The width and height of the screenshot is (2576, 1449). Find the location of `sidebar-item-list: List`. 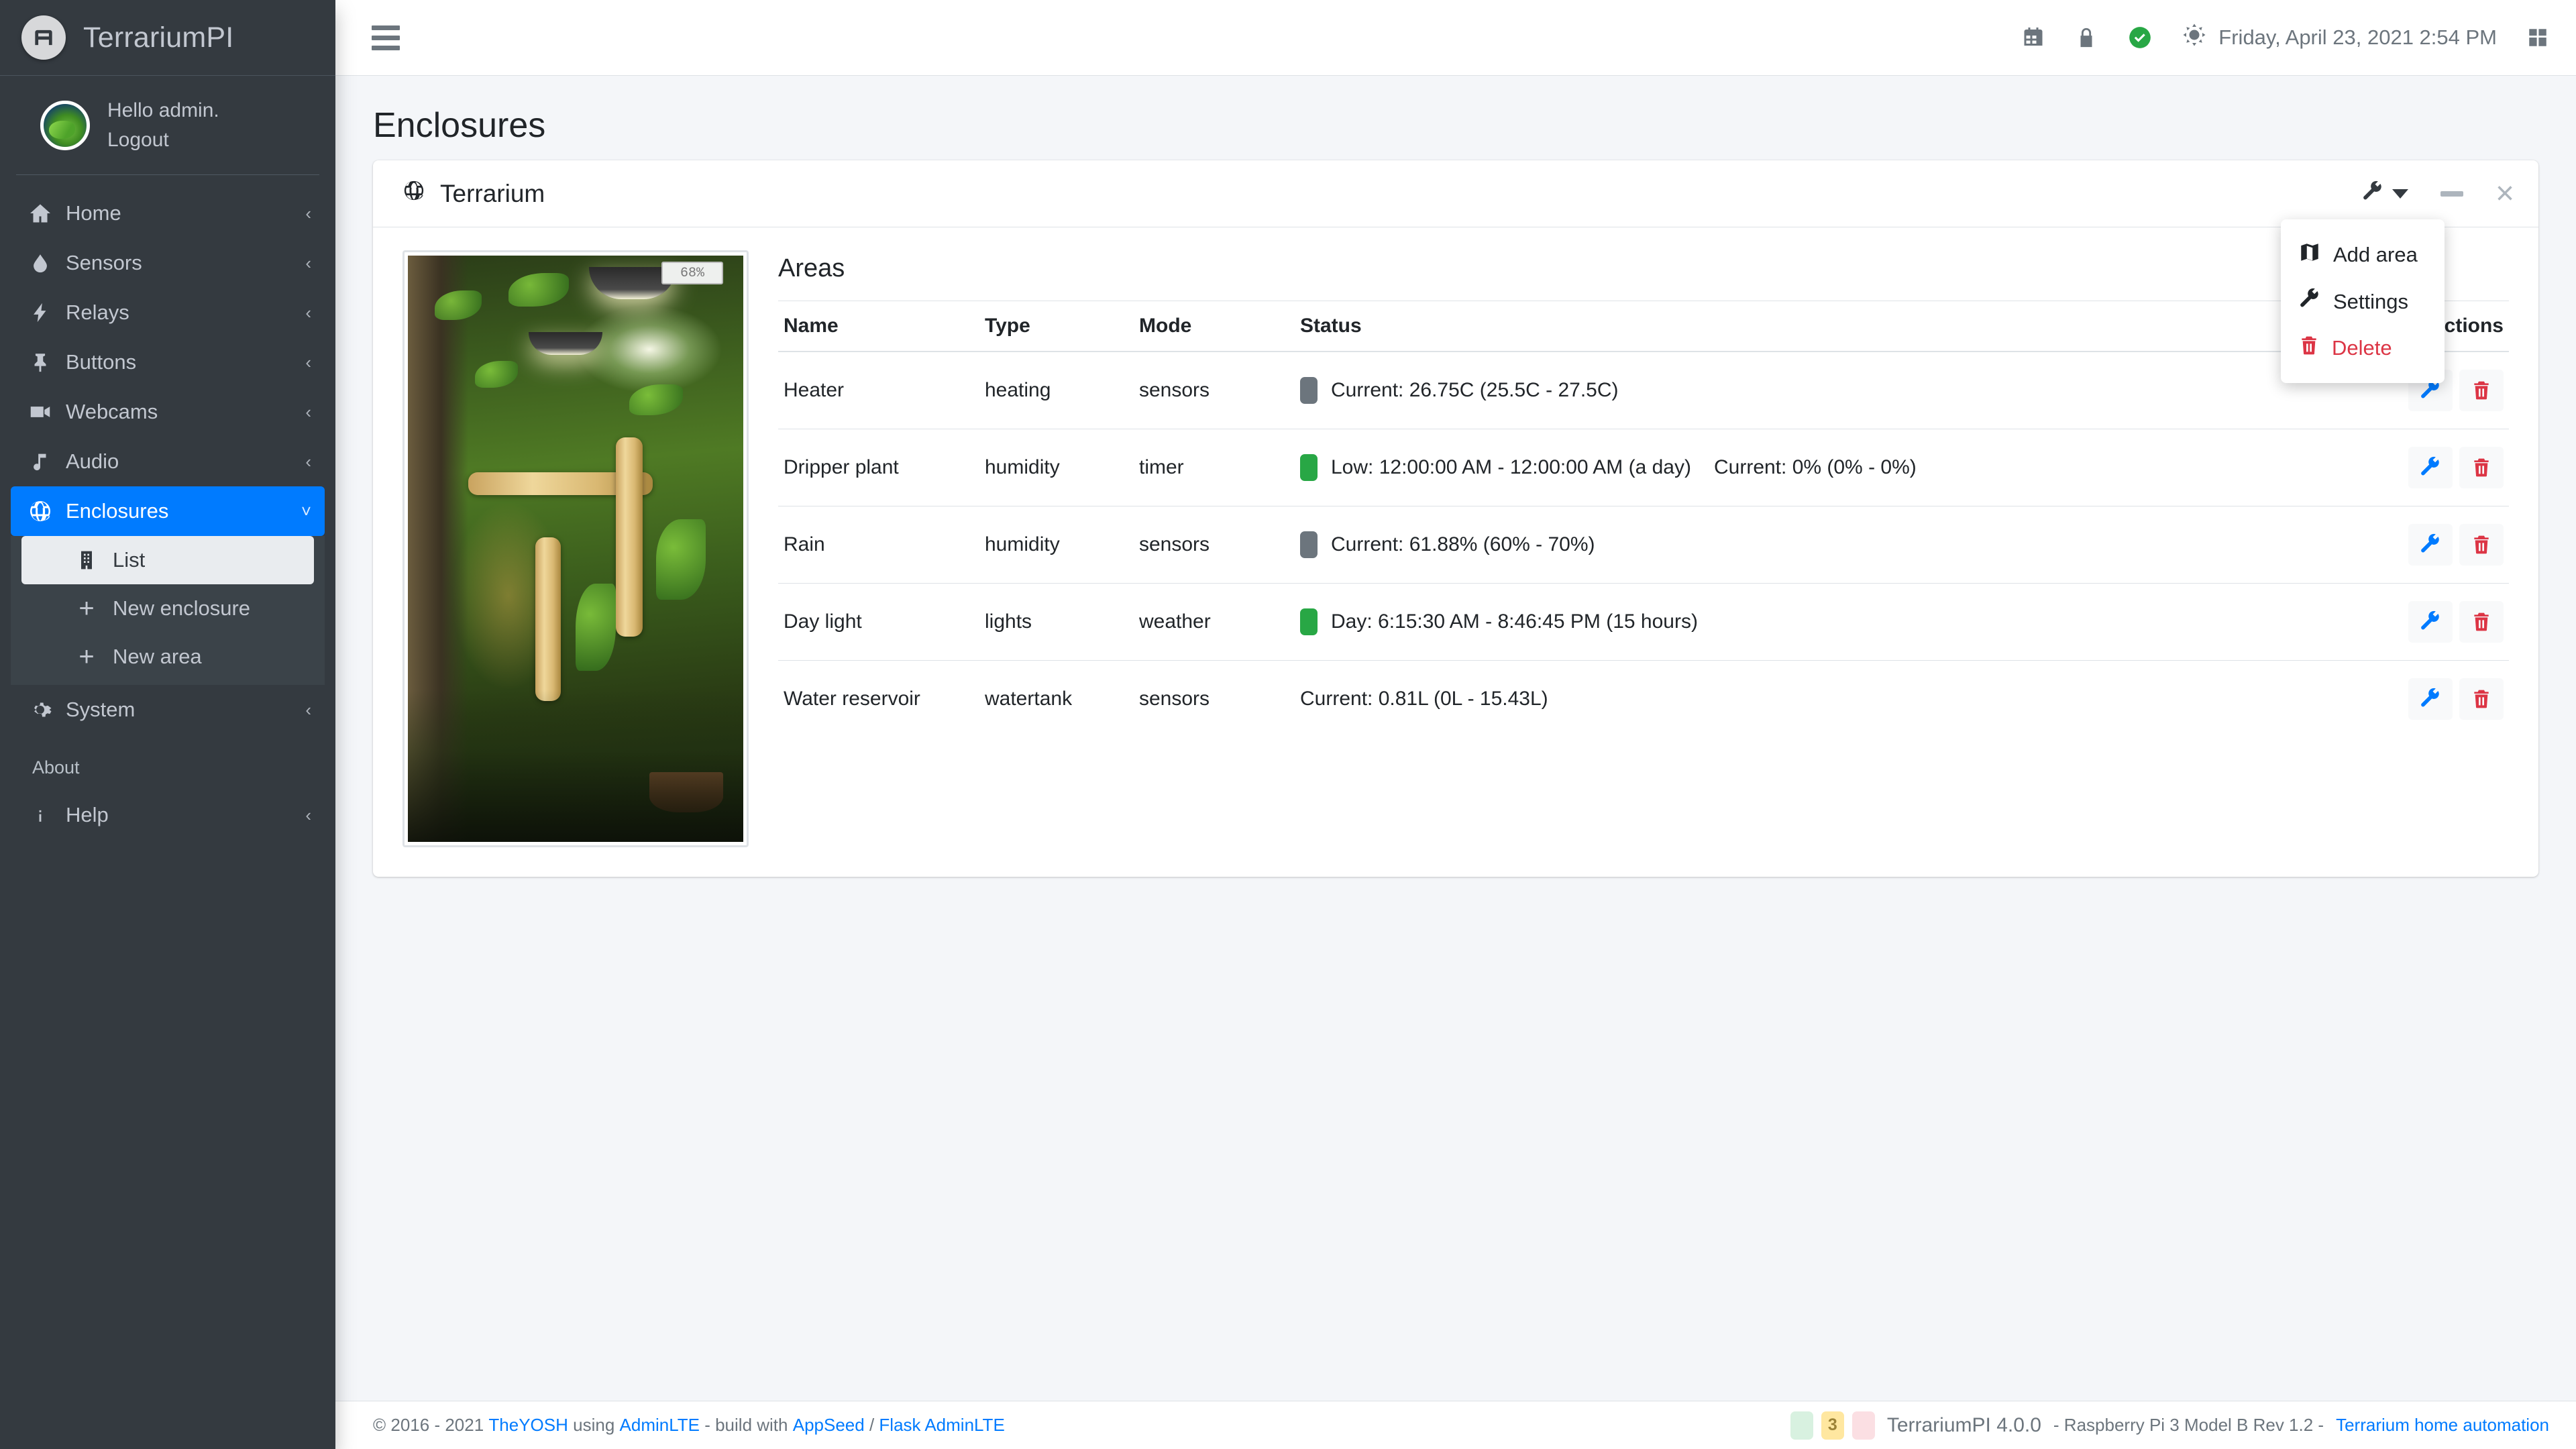

sidebar-item-list: List is located at coordinates (167, 560).